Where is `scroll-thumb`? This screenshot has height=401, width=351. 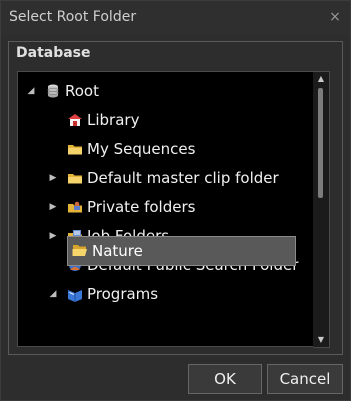
scroll-thumb is located at coordinates (320, 143).